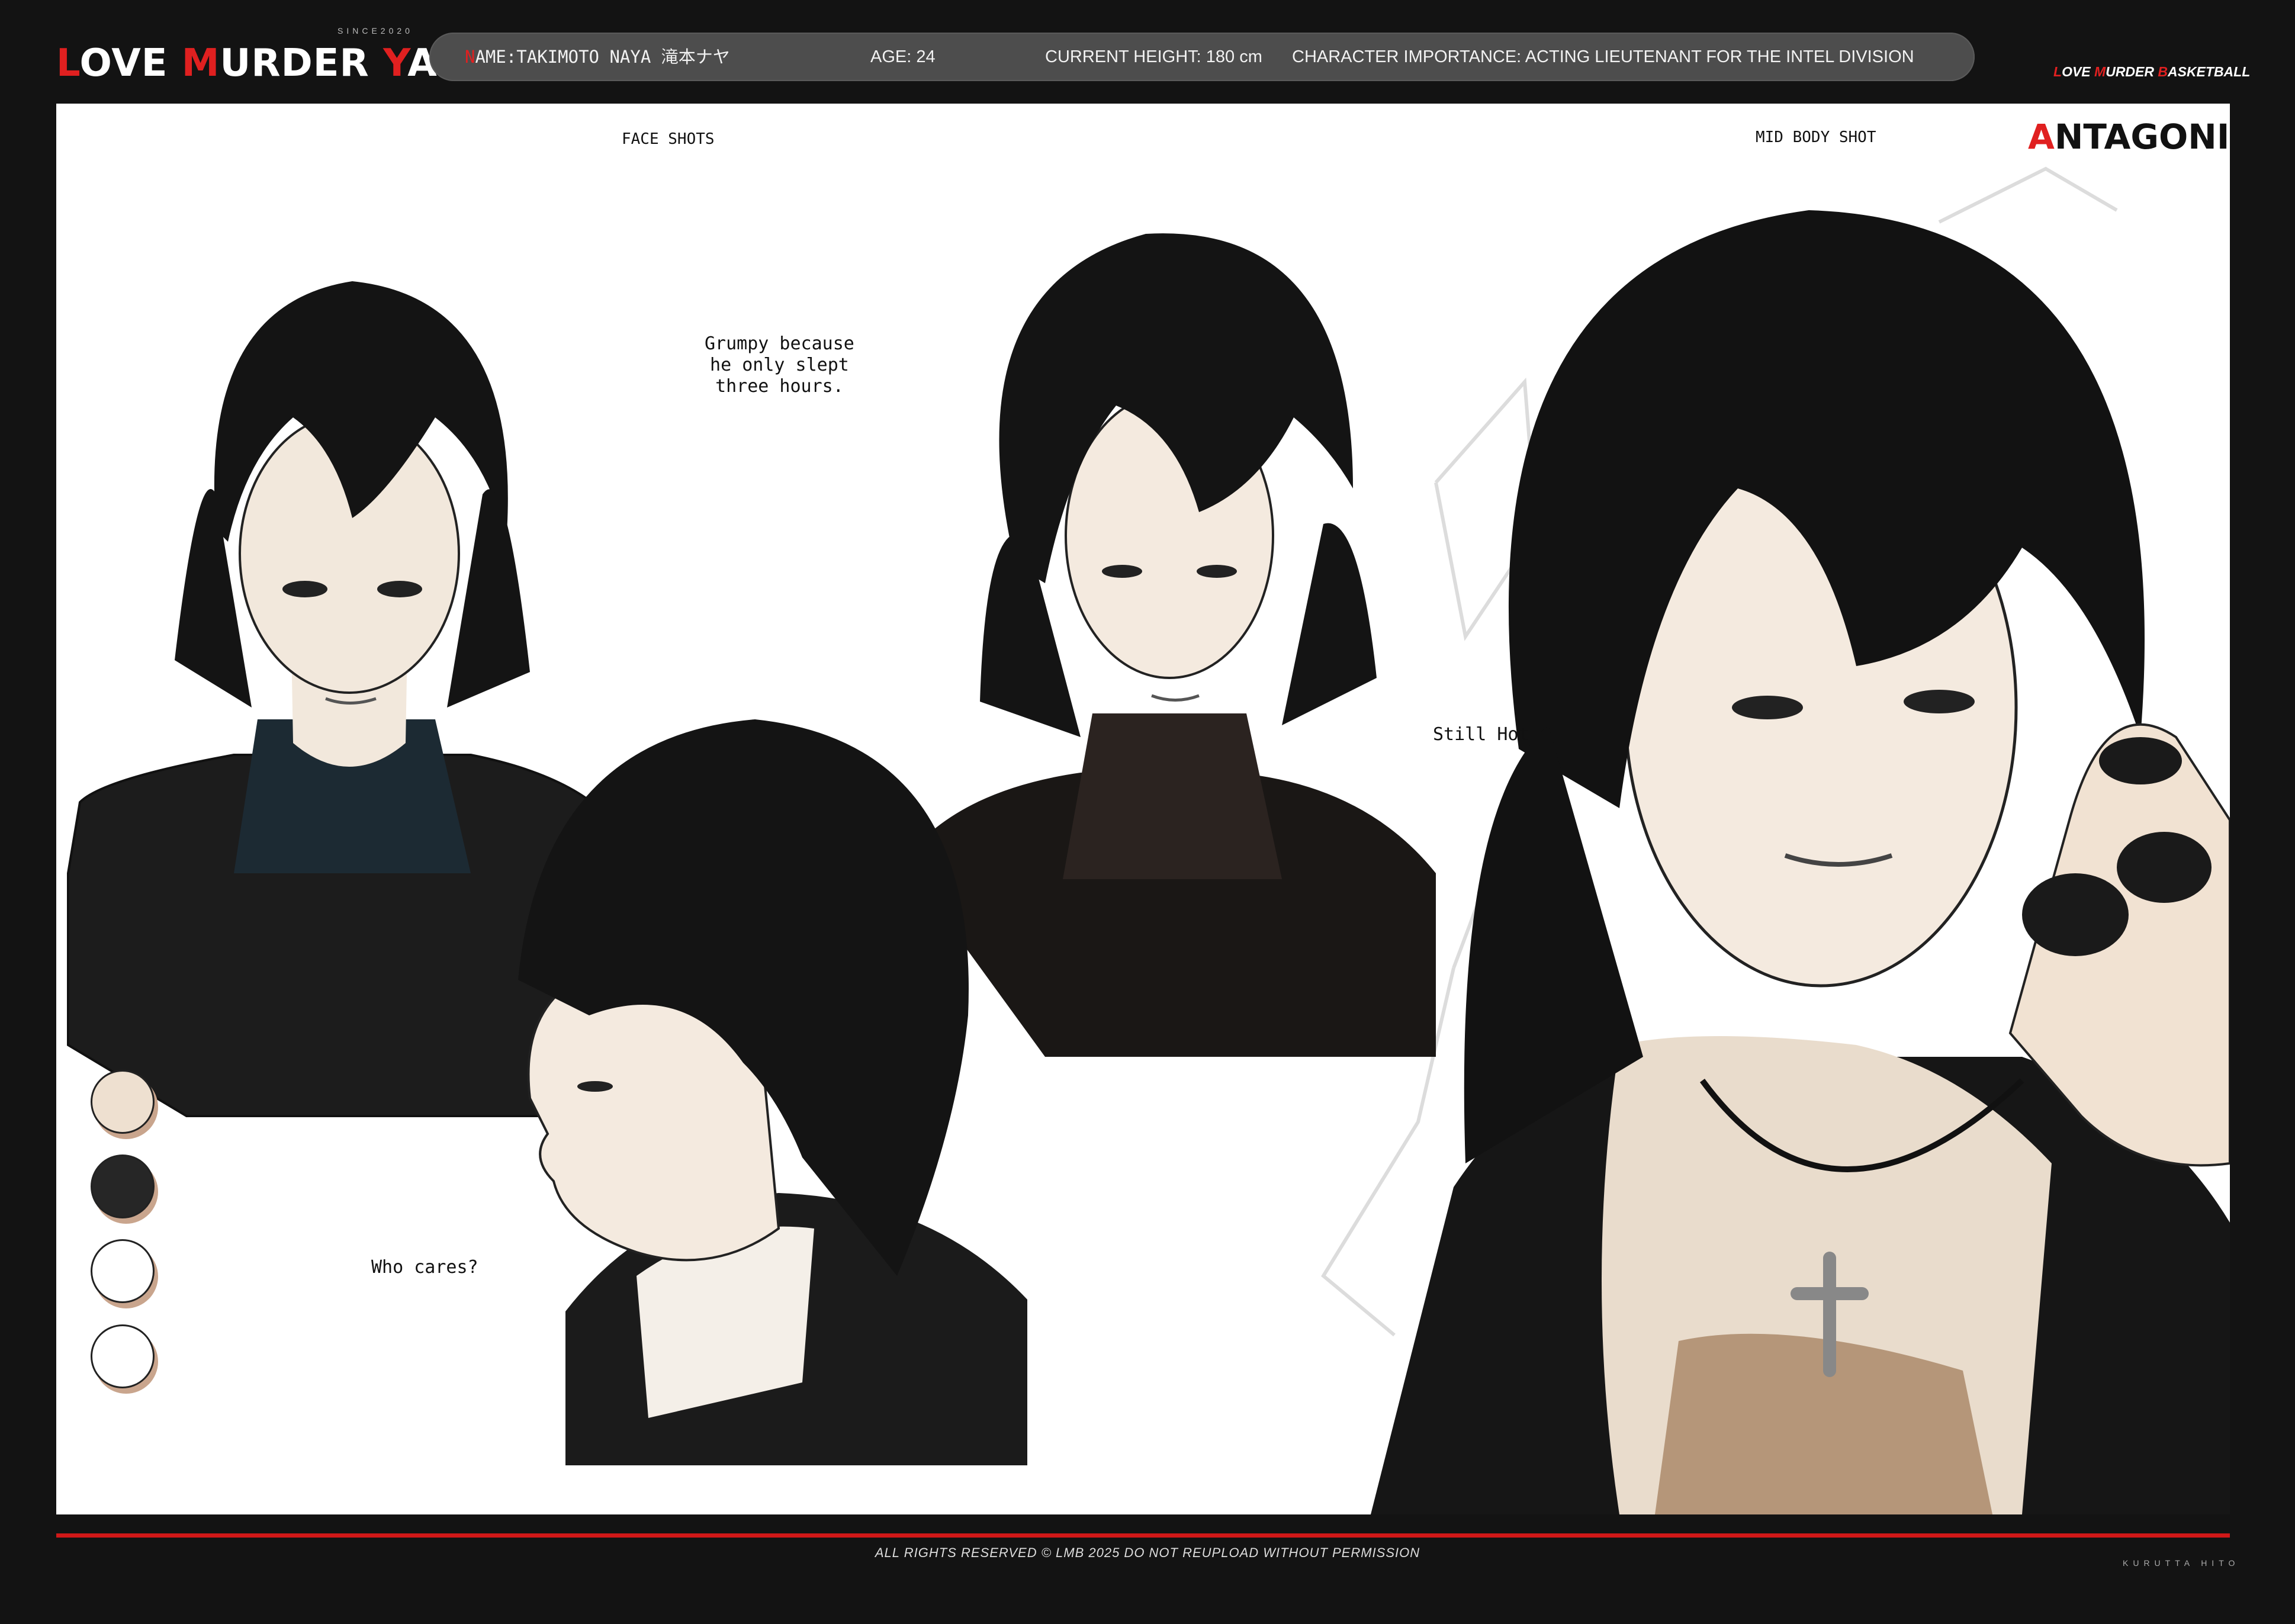  What do you see at coordinates (1143, 1535) in the screenshot?
I see `footer-divider` at bounding box center [1143, 1535].